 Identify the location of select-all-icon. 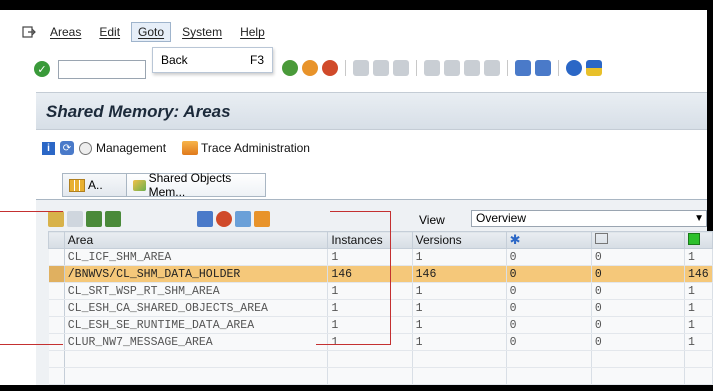
(75, 219).